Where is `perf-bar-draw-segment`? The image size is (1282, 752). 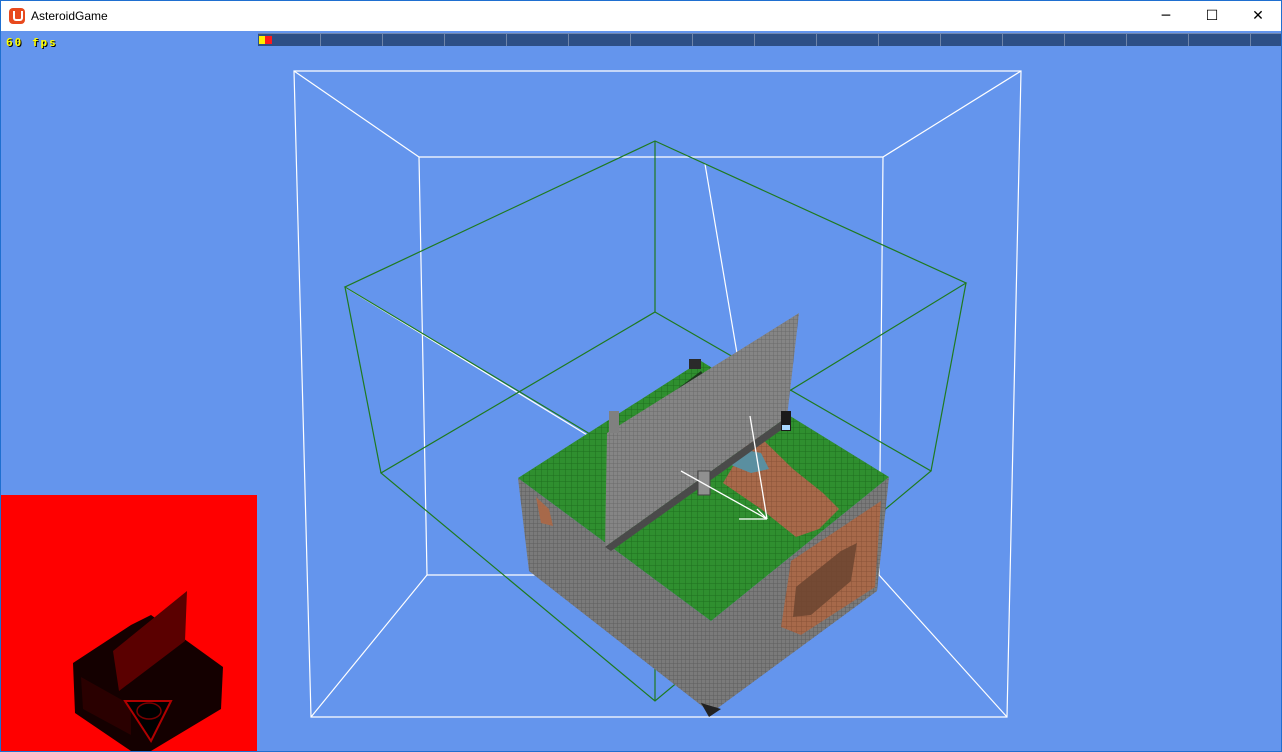 perf-bar-draw-segment is located at coordinates (268, 40).